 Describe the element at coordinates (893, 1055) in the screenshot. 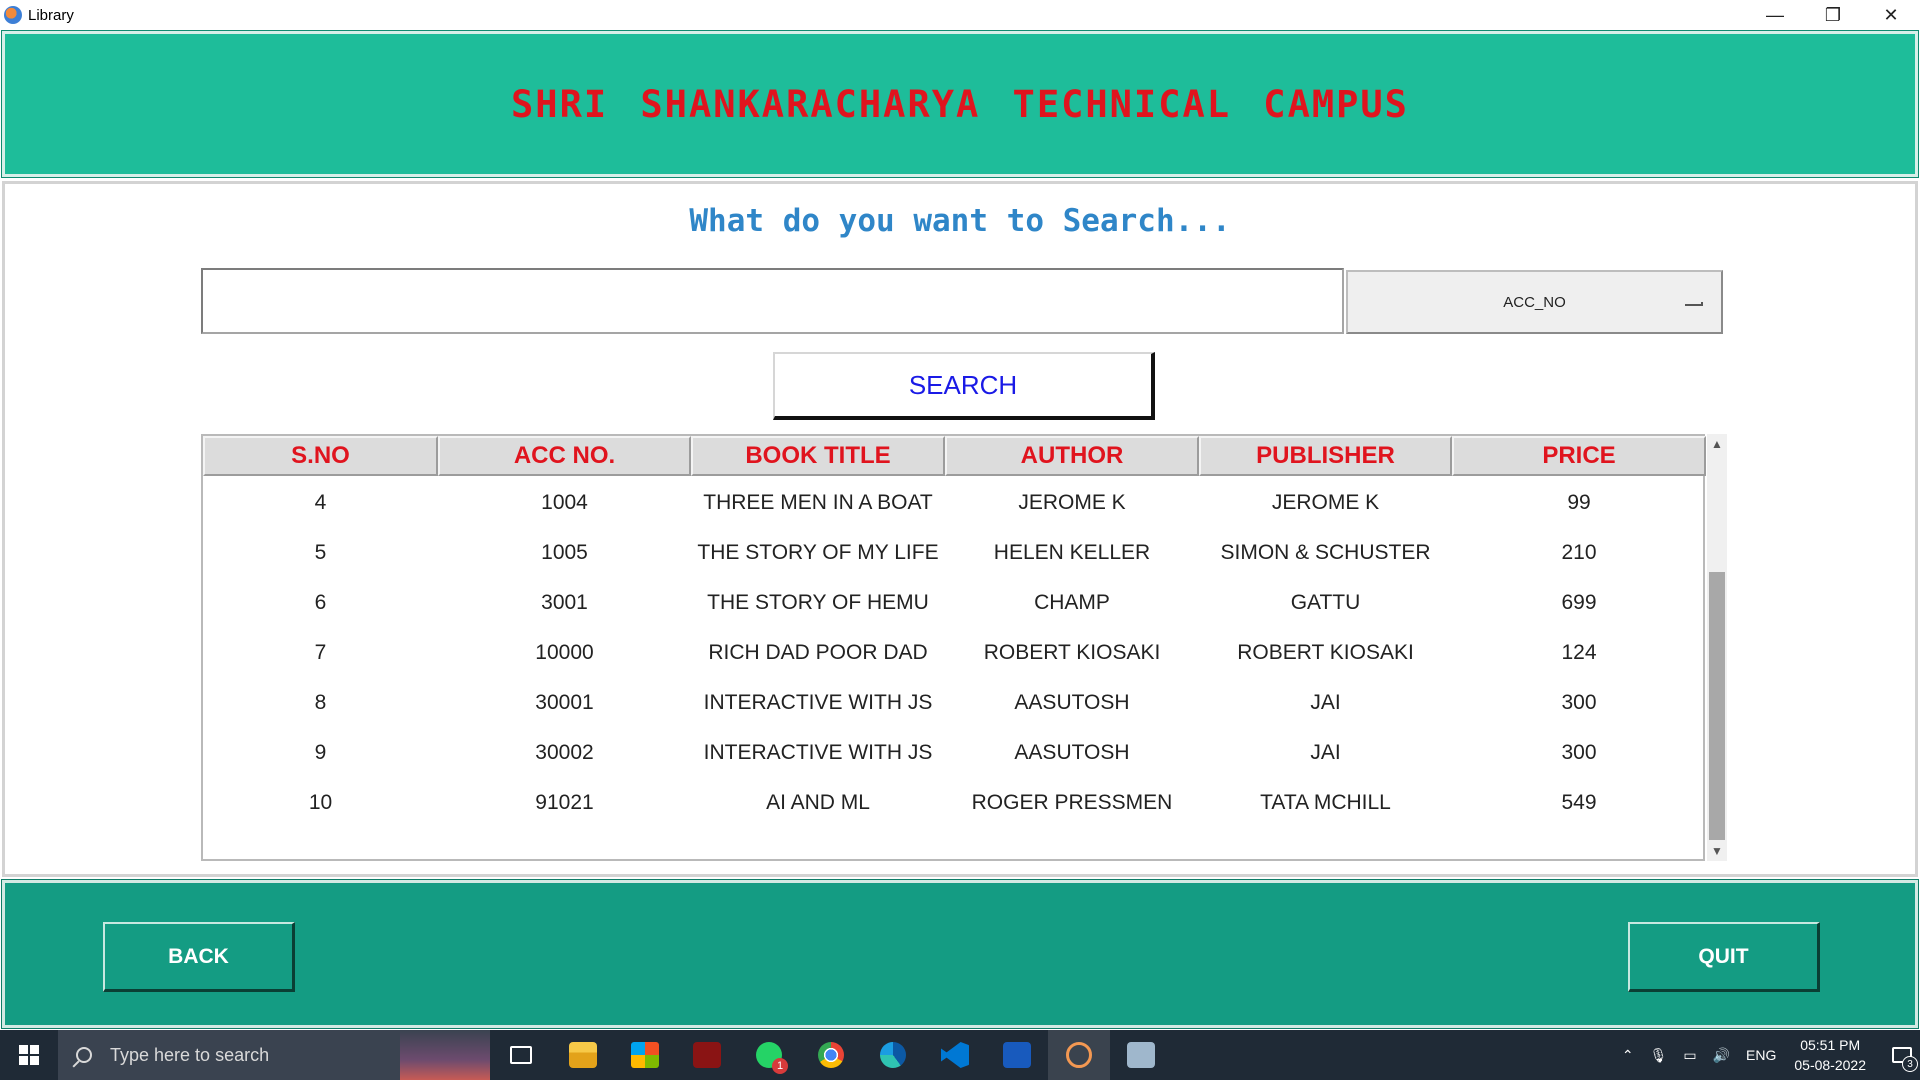

I see `edge-icon` at that location.